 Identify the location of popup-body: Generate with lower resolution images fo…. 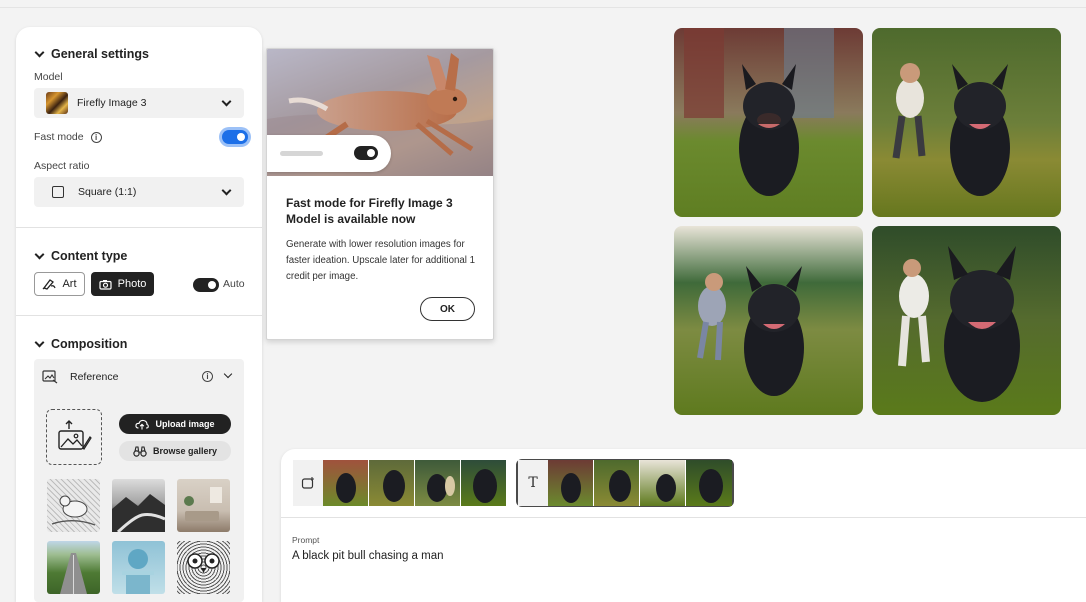
(381, 260).